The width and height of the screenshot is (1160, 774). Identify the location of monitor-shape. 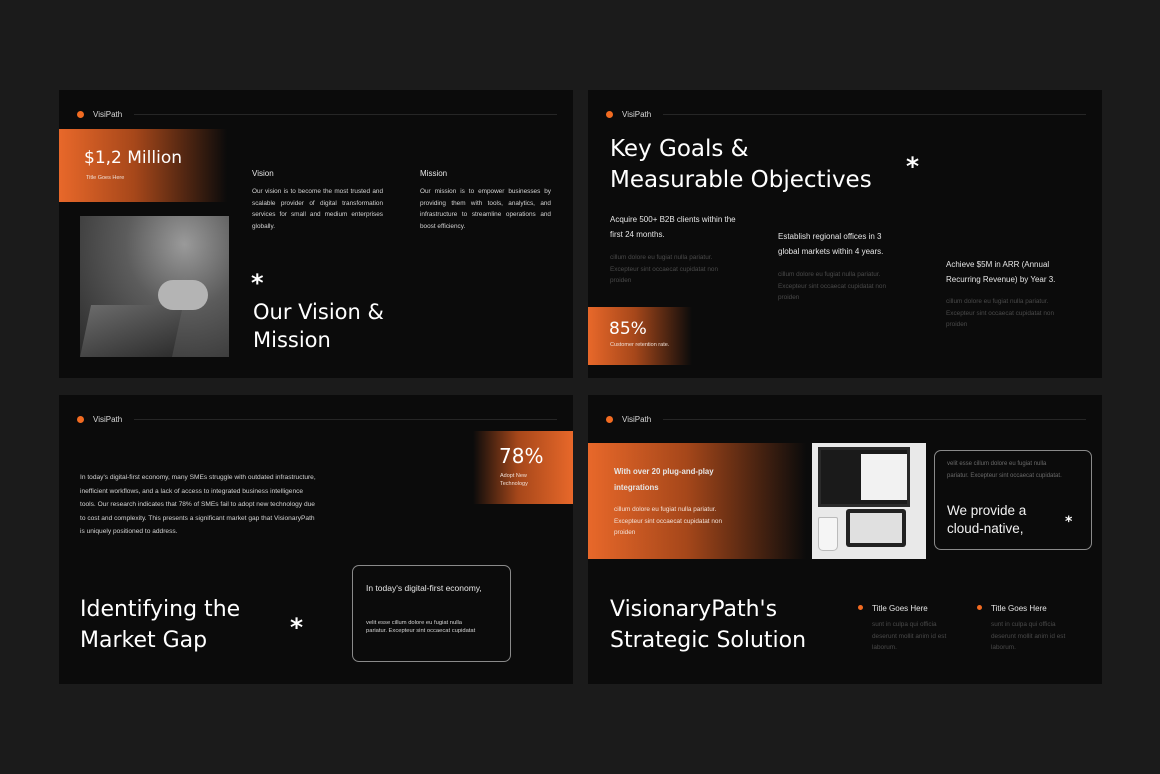
(864, 477).